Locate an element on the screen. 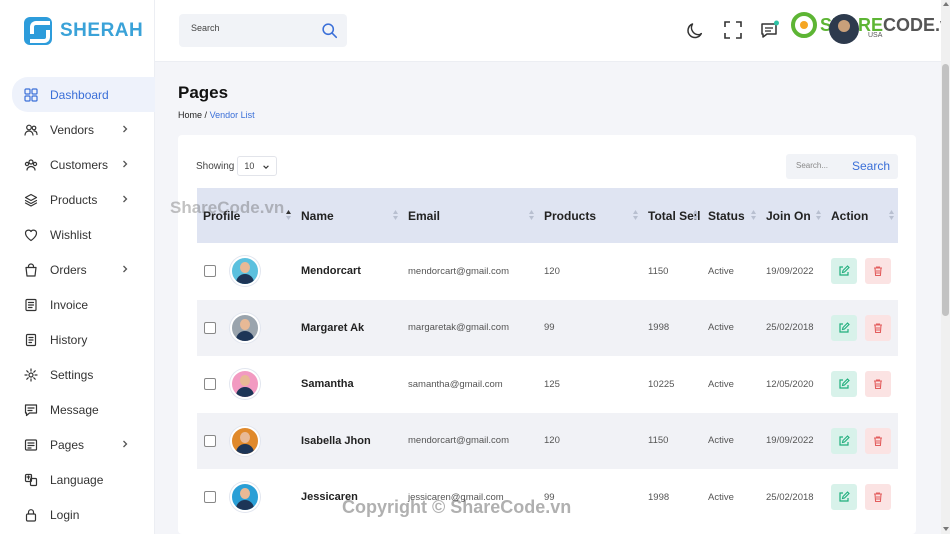  column-header-join-on: Join On is located at coordinates (792, 215).